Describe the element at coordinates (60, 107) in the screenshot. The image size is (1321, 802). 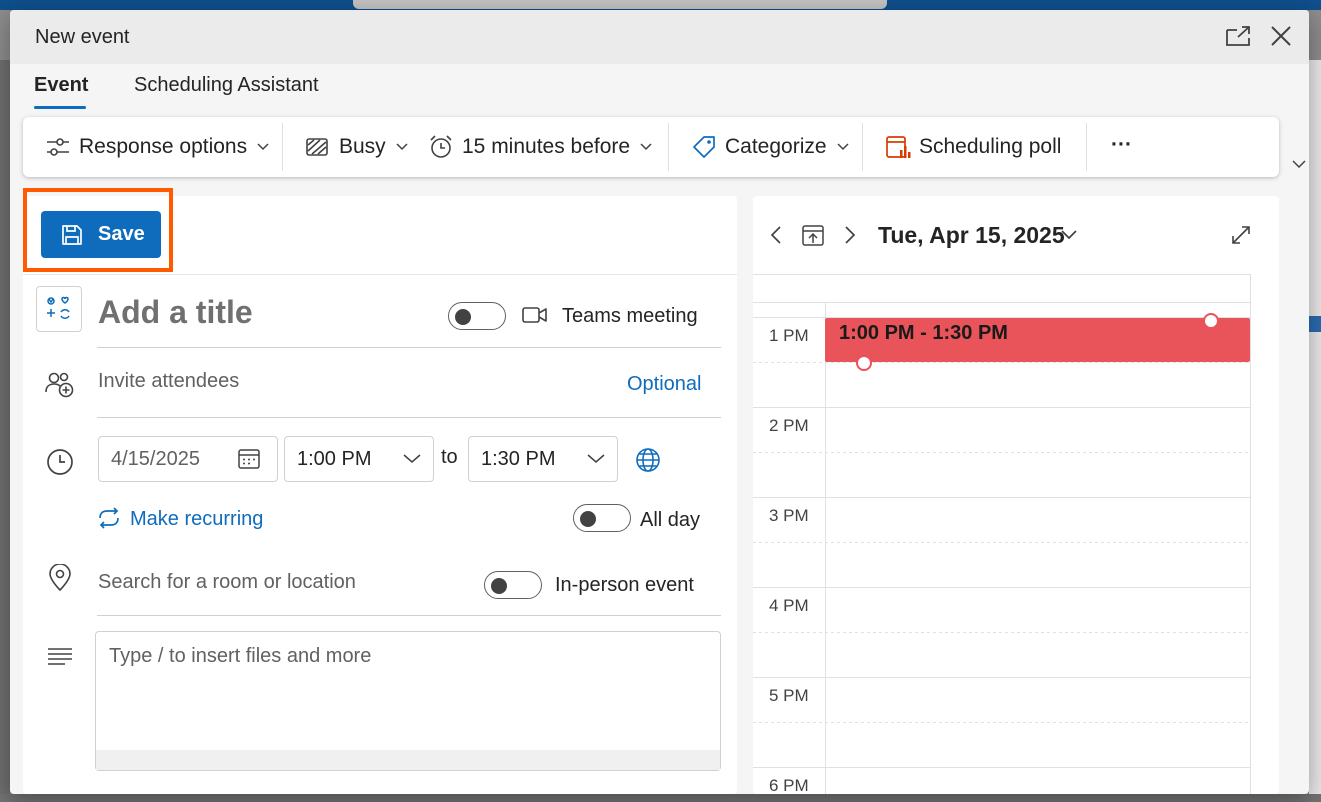
I see `tab-active-indicator` at that location.